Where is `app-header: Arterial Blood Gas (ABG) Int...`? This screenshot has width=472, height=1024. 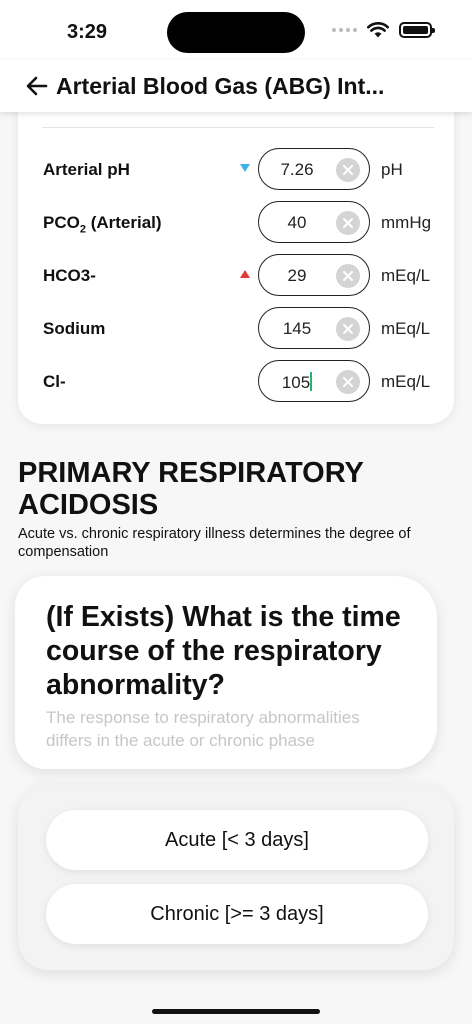 app-header: Arterial Blood Gas (ABG) Int... is located at coordinates (236, 86).